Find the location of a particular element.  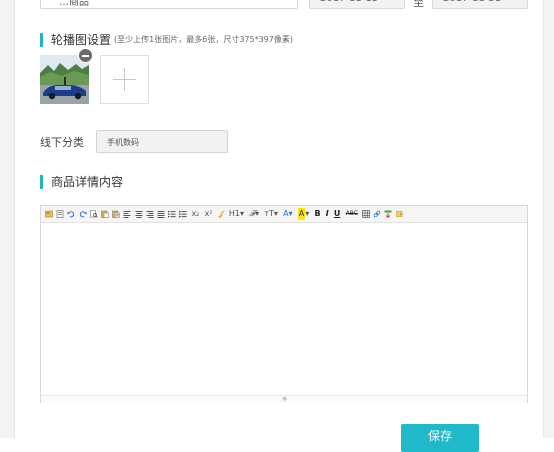

heading-label: H1 is located at coordinates (234, 213).